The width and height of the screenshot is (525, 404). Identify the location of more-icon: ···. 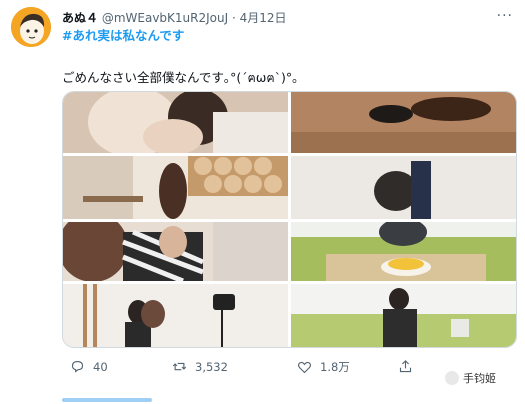
(505, 16).